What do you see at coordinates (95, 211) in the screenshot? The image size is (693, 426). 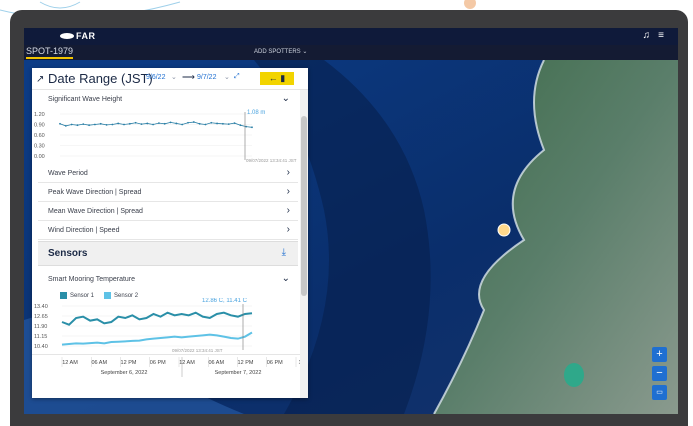 I see `metric-label: Mean Wave Direction | Spread` at bounding box center [95, 211].